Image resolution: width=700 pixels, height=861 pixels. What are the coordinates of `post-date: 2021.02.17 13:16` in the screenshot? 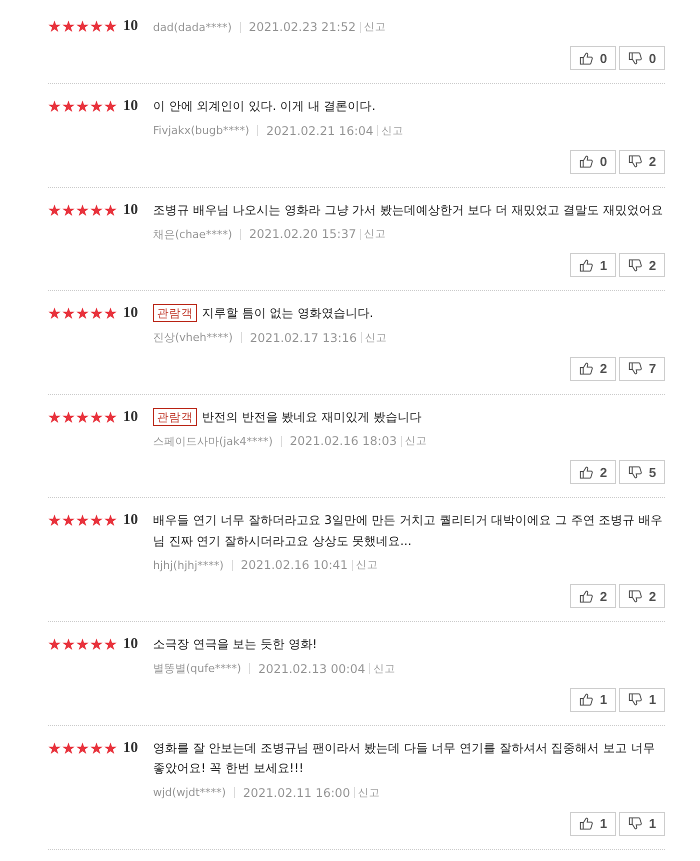 It's located at (303, 337).